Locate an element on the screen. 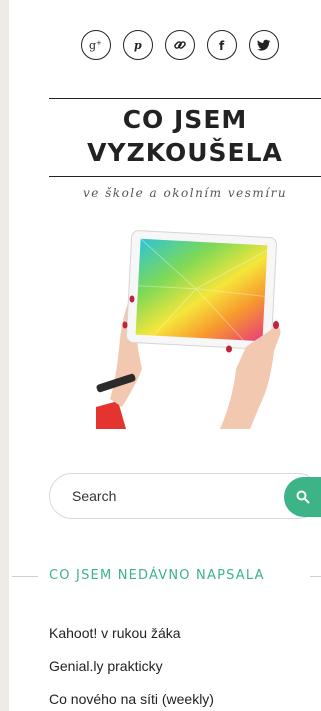 This screenshot has width=321, height=711. recent-post-link: Co nového na síti (weekly) is located at coordinates (131, 699).